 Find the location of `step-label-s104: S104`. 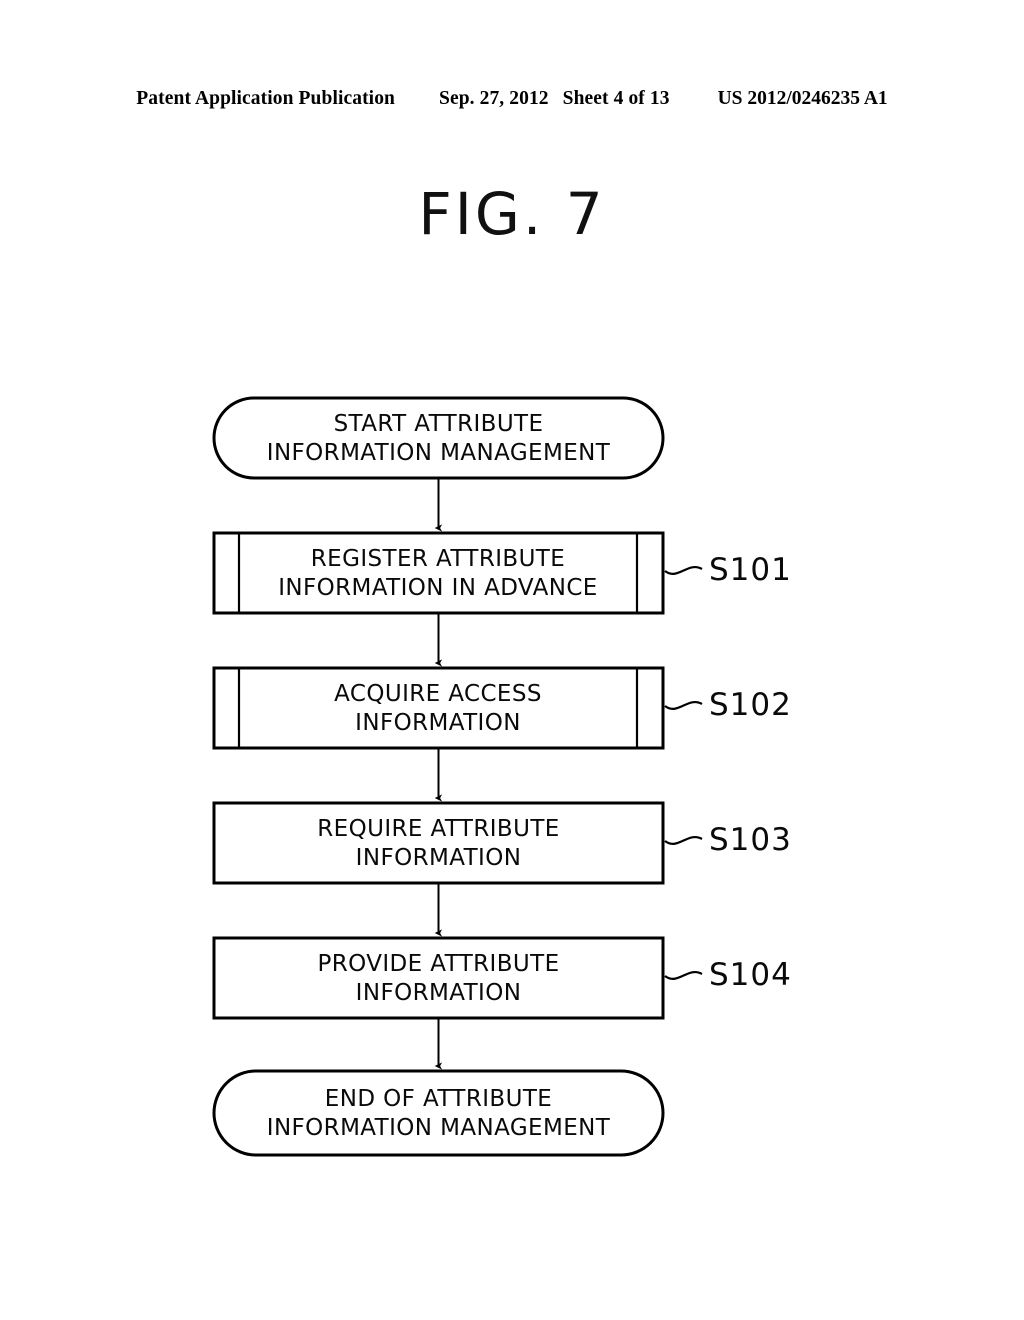

step-label-s104: S104 is located at coordinates (750, 975).